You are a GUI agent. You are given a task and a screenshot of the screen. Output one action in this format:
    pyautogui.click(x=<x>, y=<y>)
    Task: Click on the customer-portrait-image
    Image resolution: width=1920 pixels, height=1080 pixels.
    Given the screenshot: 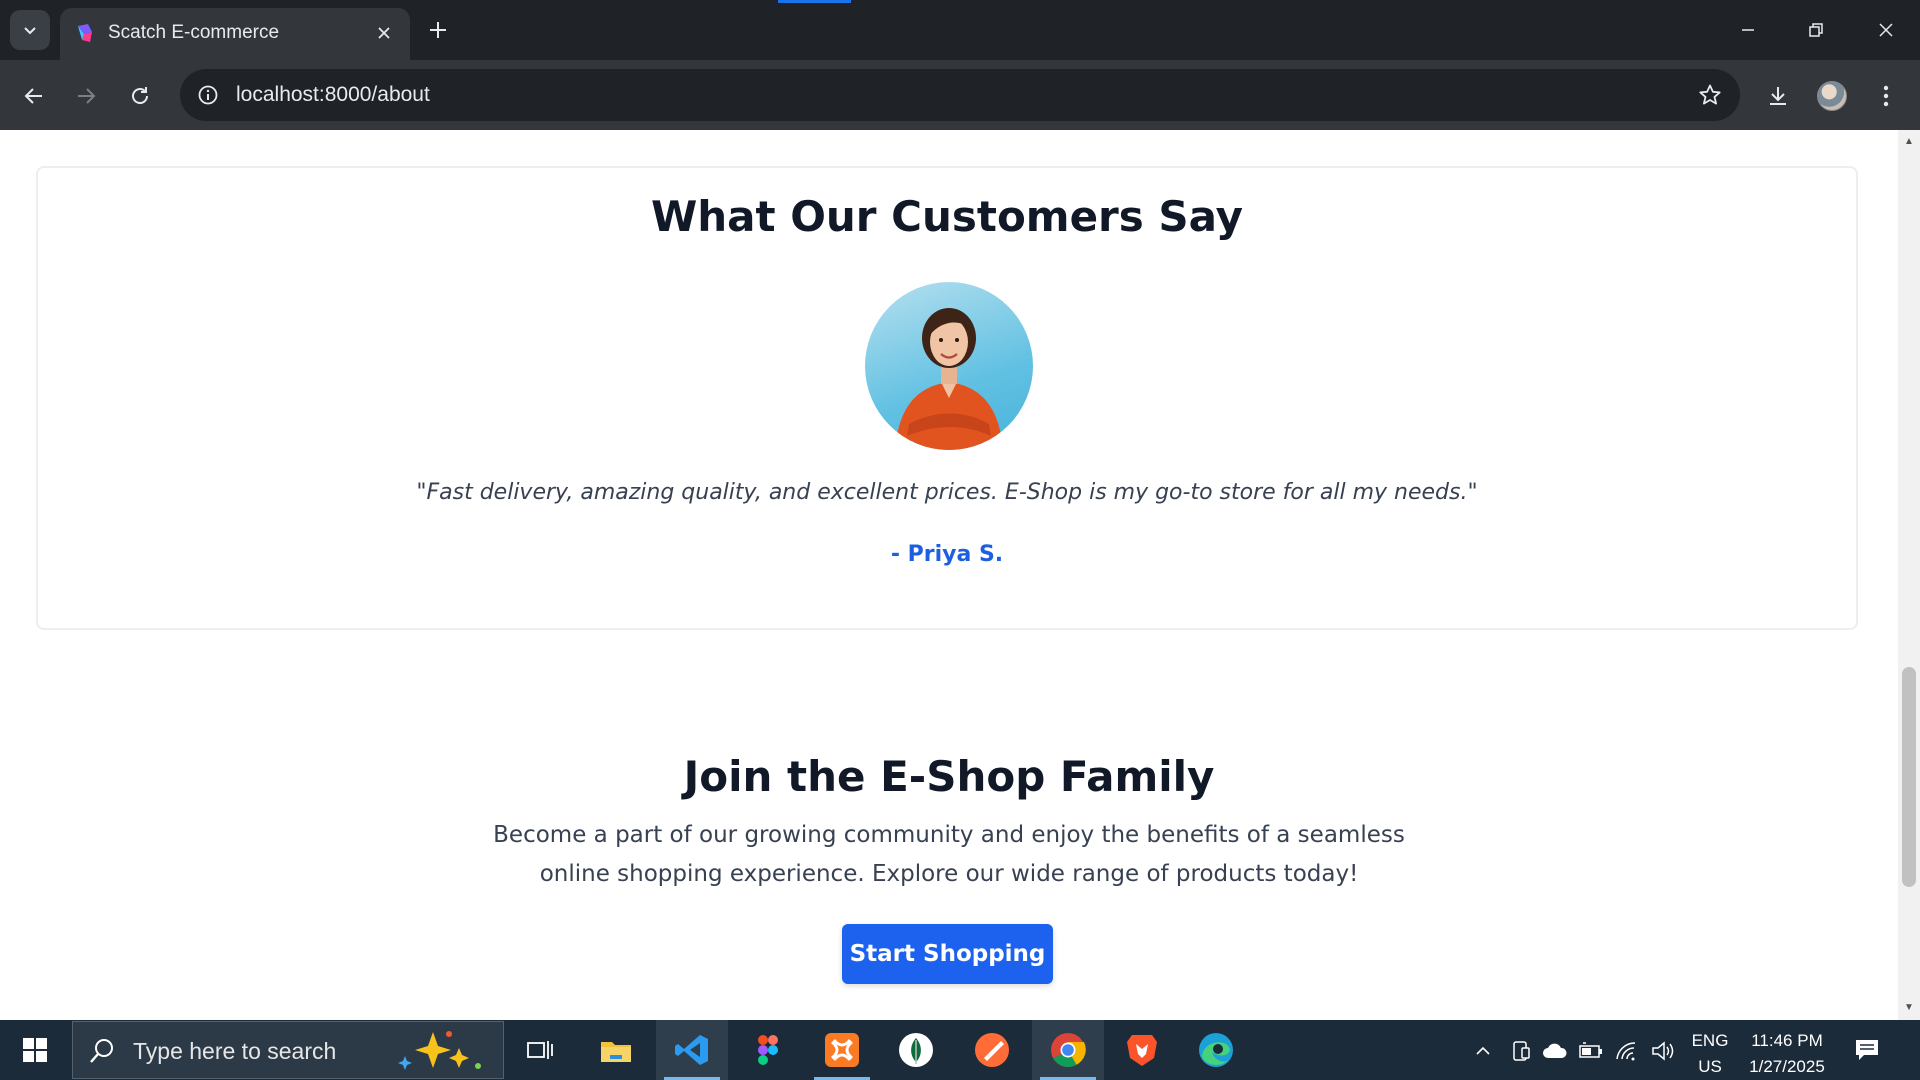 What is the action you would take?
    pyautogui.click(x=949, y=379)
    